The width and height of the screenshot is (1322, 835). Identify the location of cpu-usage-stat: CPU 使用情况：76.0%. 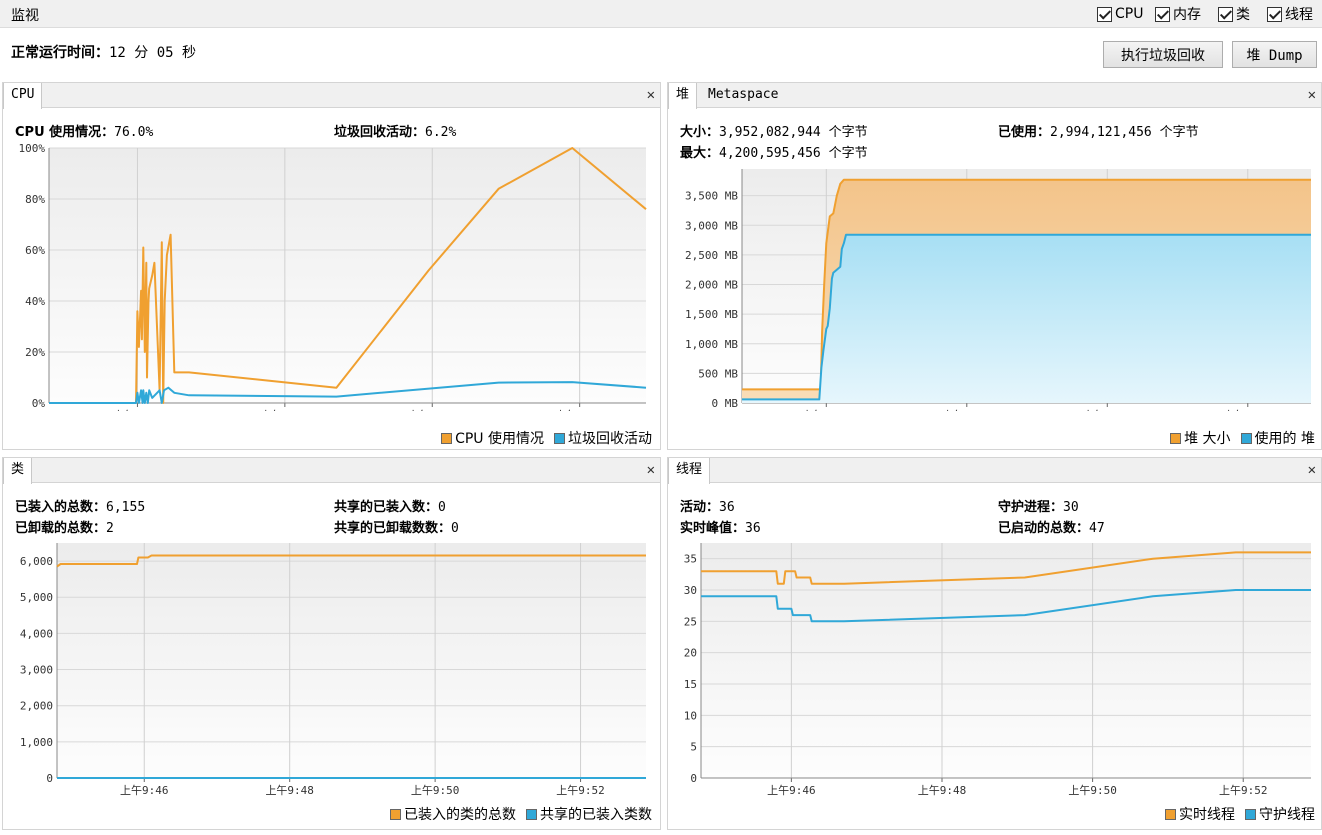
(84, 130).